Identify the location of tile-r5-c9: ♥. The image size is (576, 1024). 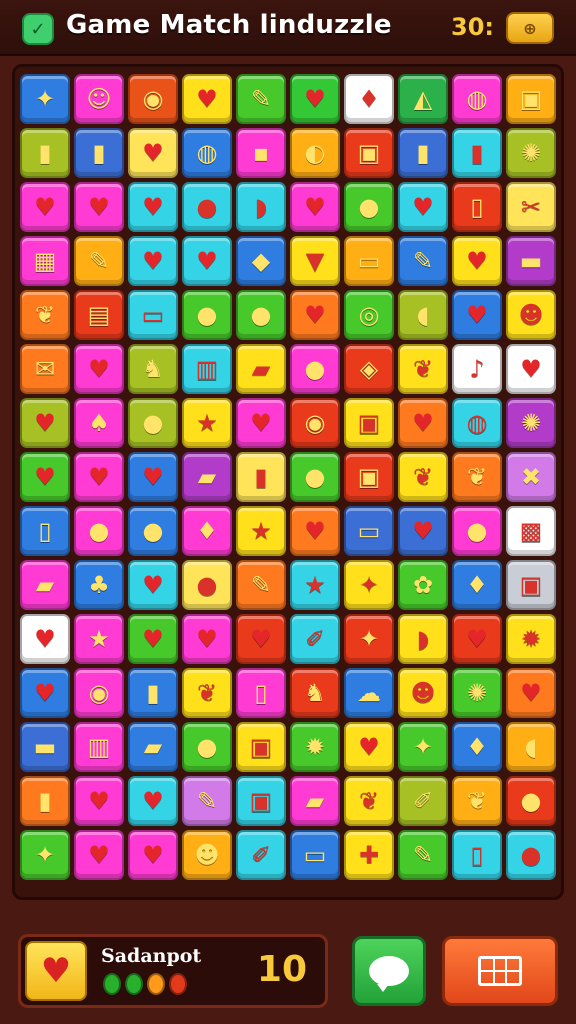
(477, 315).